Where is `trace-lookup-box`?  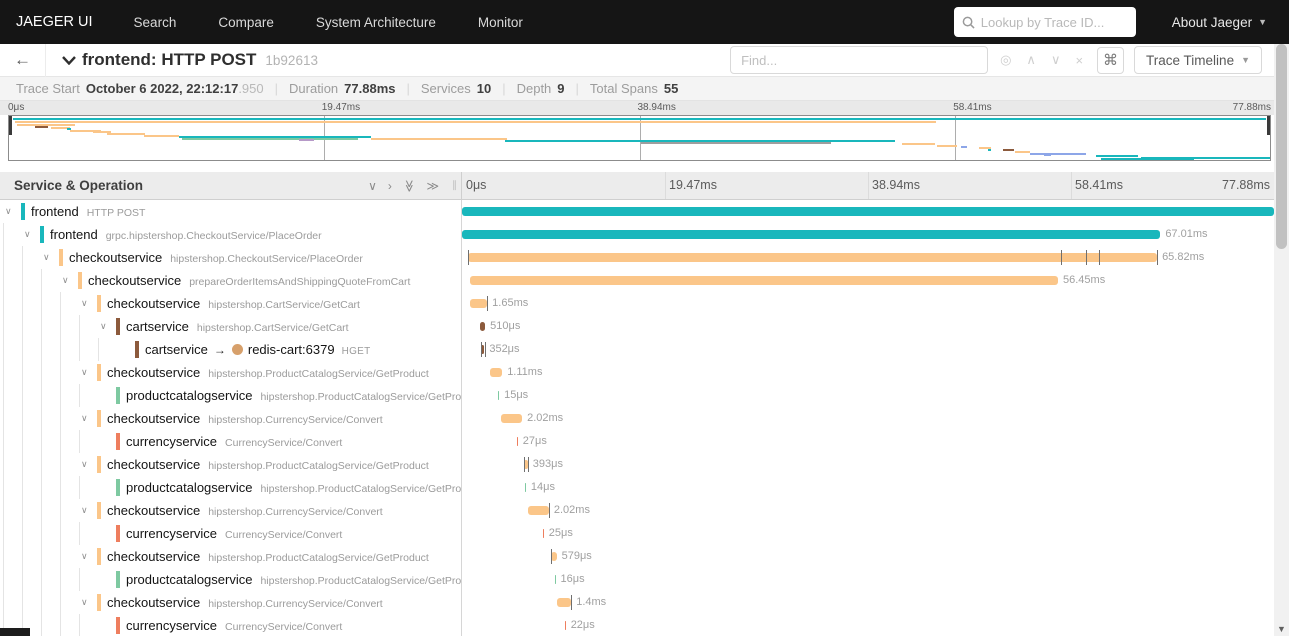 trace-lookup-box is located at coordinates (1044, 22).